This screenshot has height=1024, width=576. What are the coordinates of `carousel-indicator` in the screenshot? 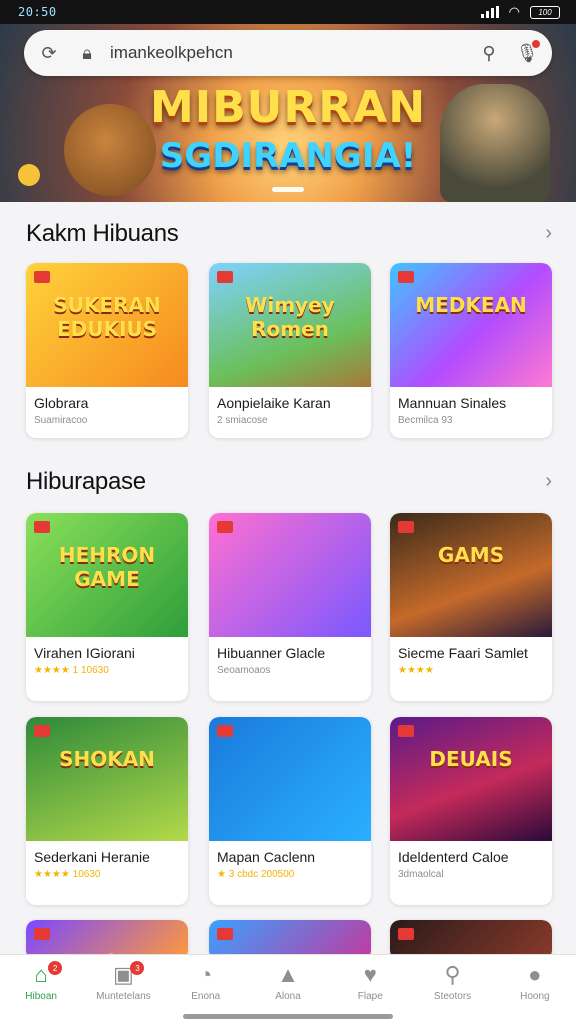 It's located at (288, 189).